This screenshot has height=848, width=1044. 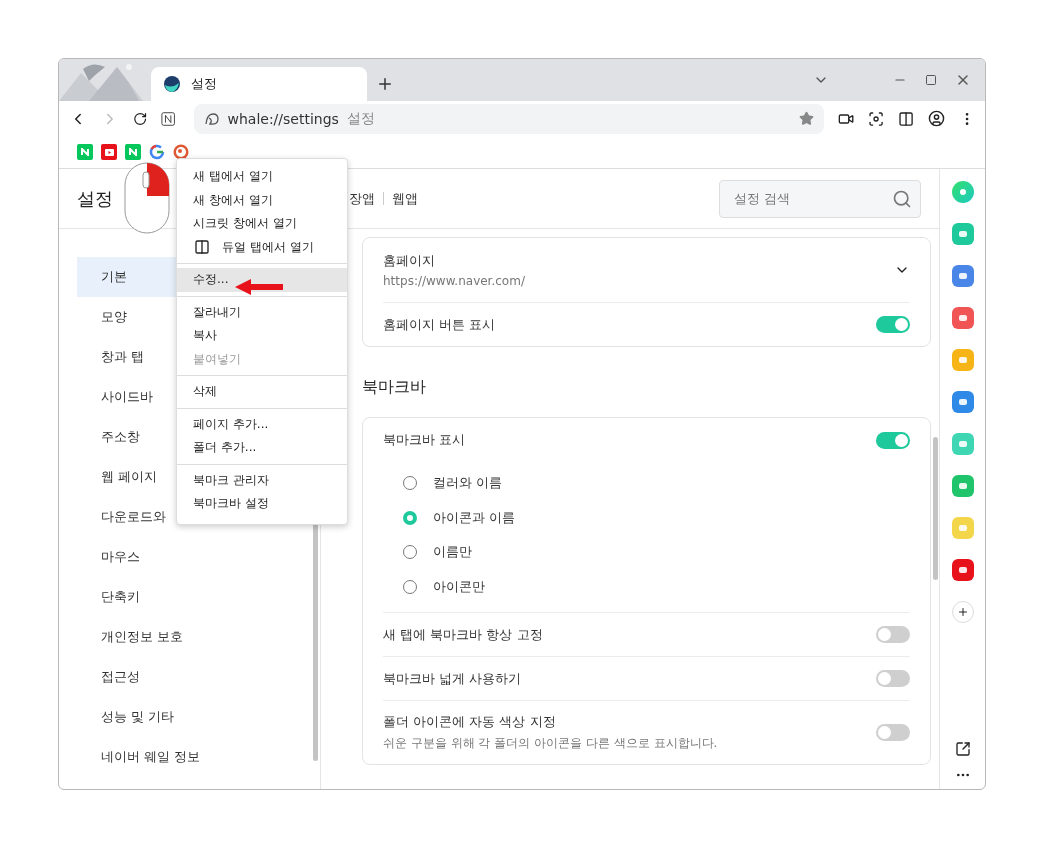 I want to click on sidebar-item: 성능 및 기타, so click(x=194, y=717).